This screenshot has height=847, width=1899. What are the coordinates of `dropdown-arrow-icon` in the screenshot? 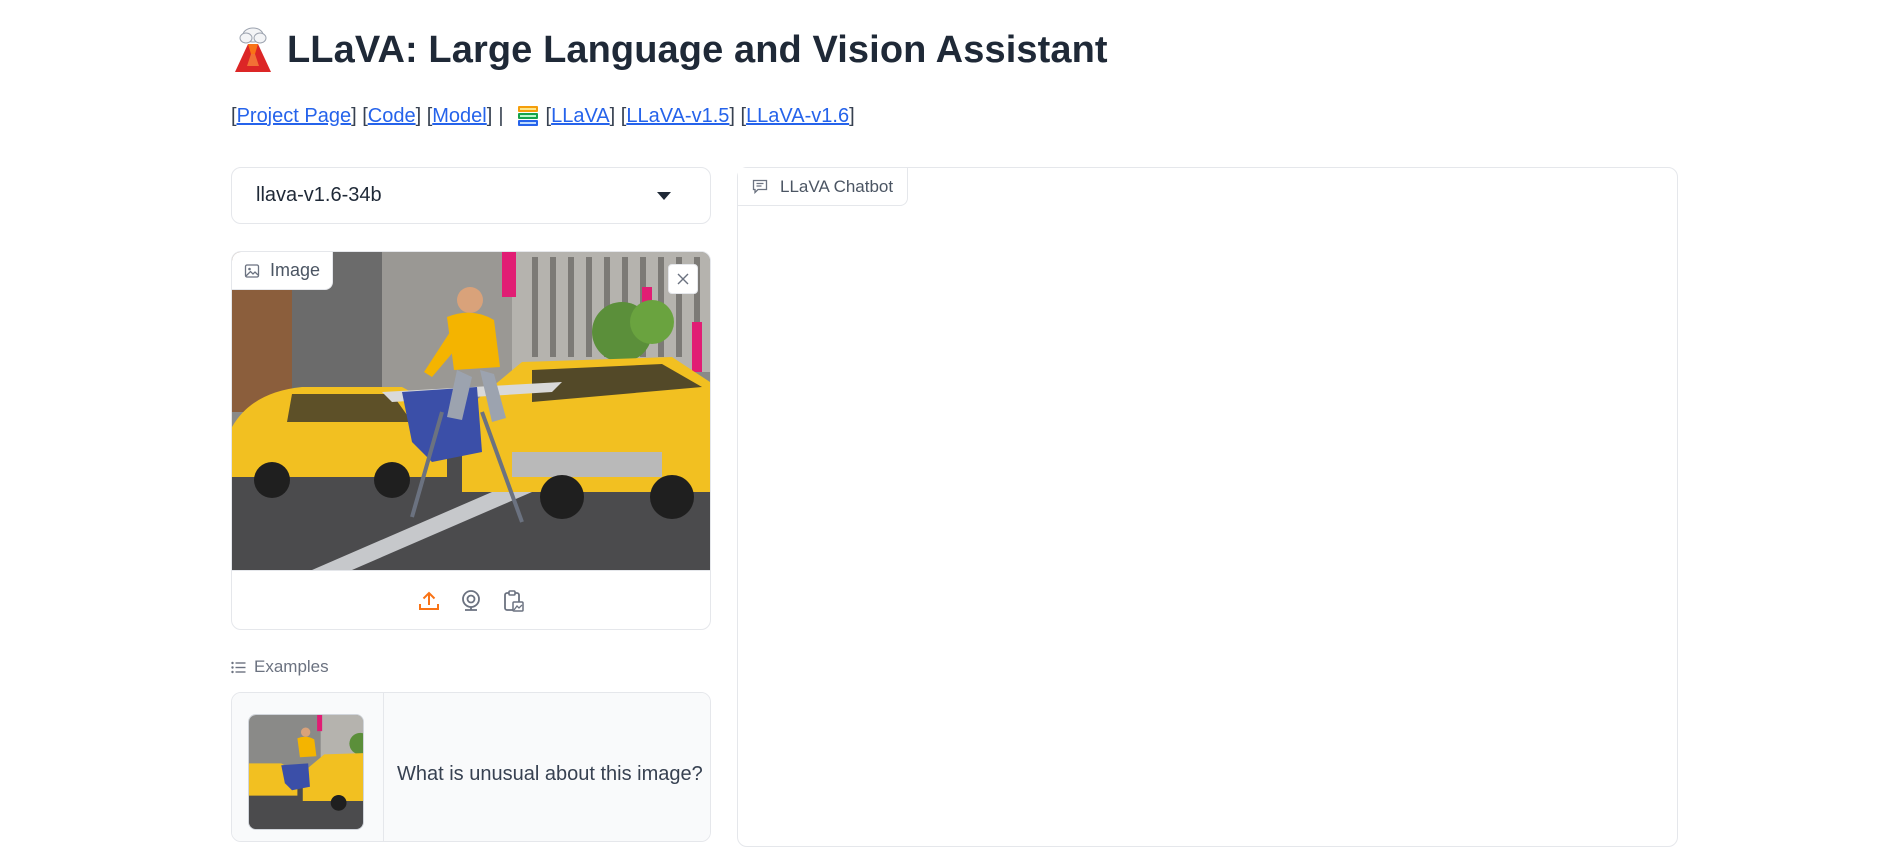 It's located at (664, 195).